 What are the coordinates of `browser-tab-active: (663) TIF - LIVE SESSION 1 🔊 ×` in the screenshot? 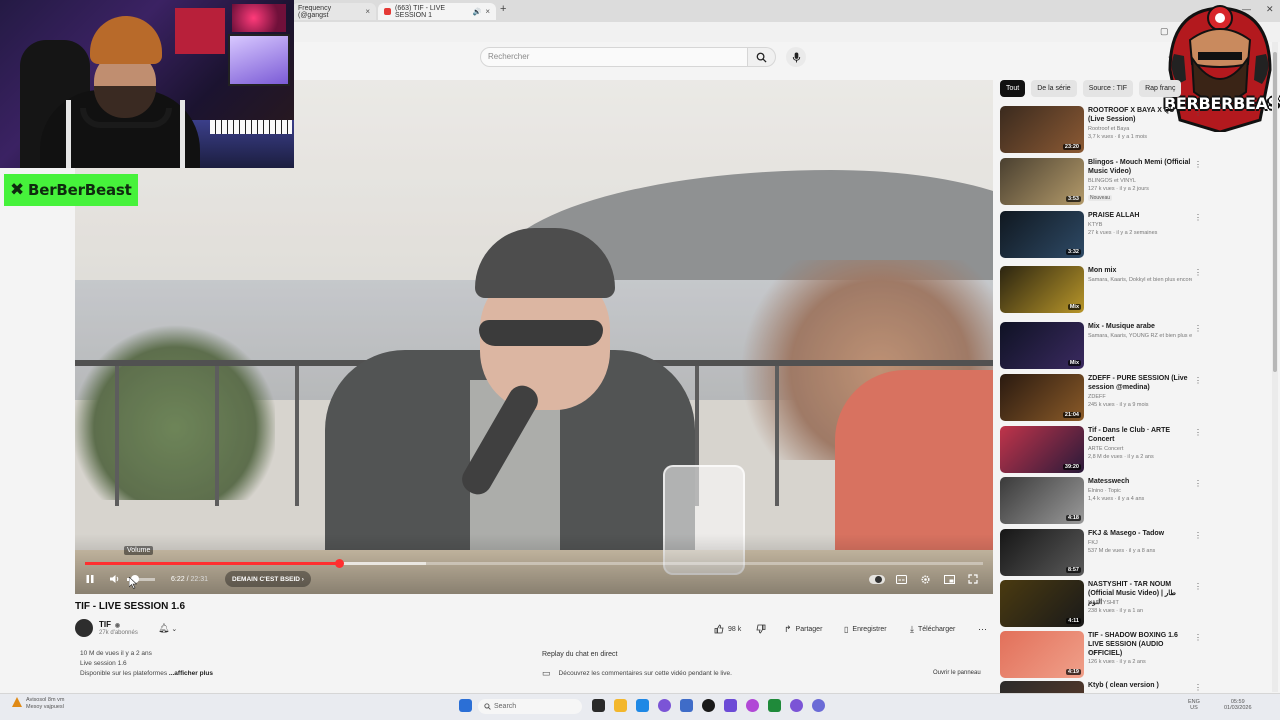 It's located at (437, 11).